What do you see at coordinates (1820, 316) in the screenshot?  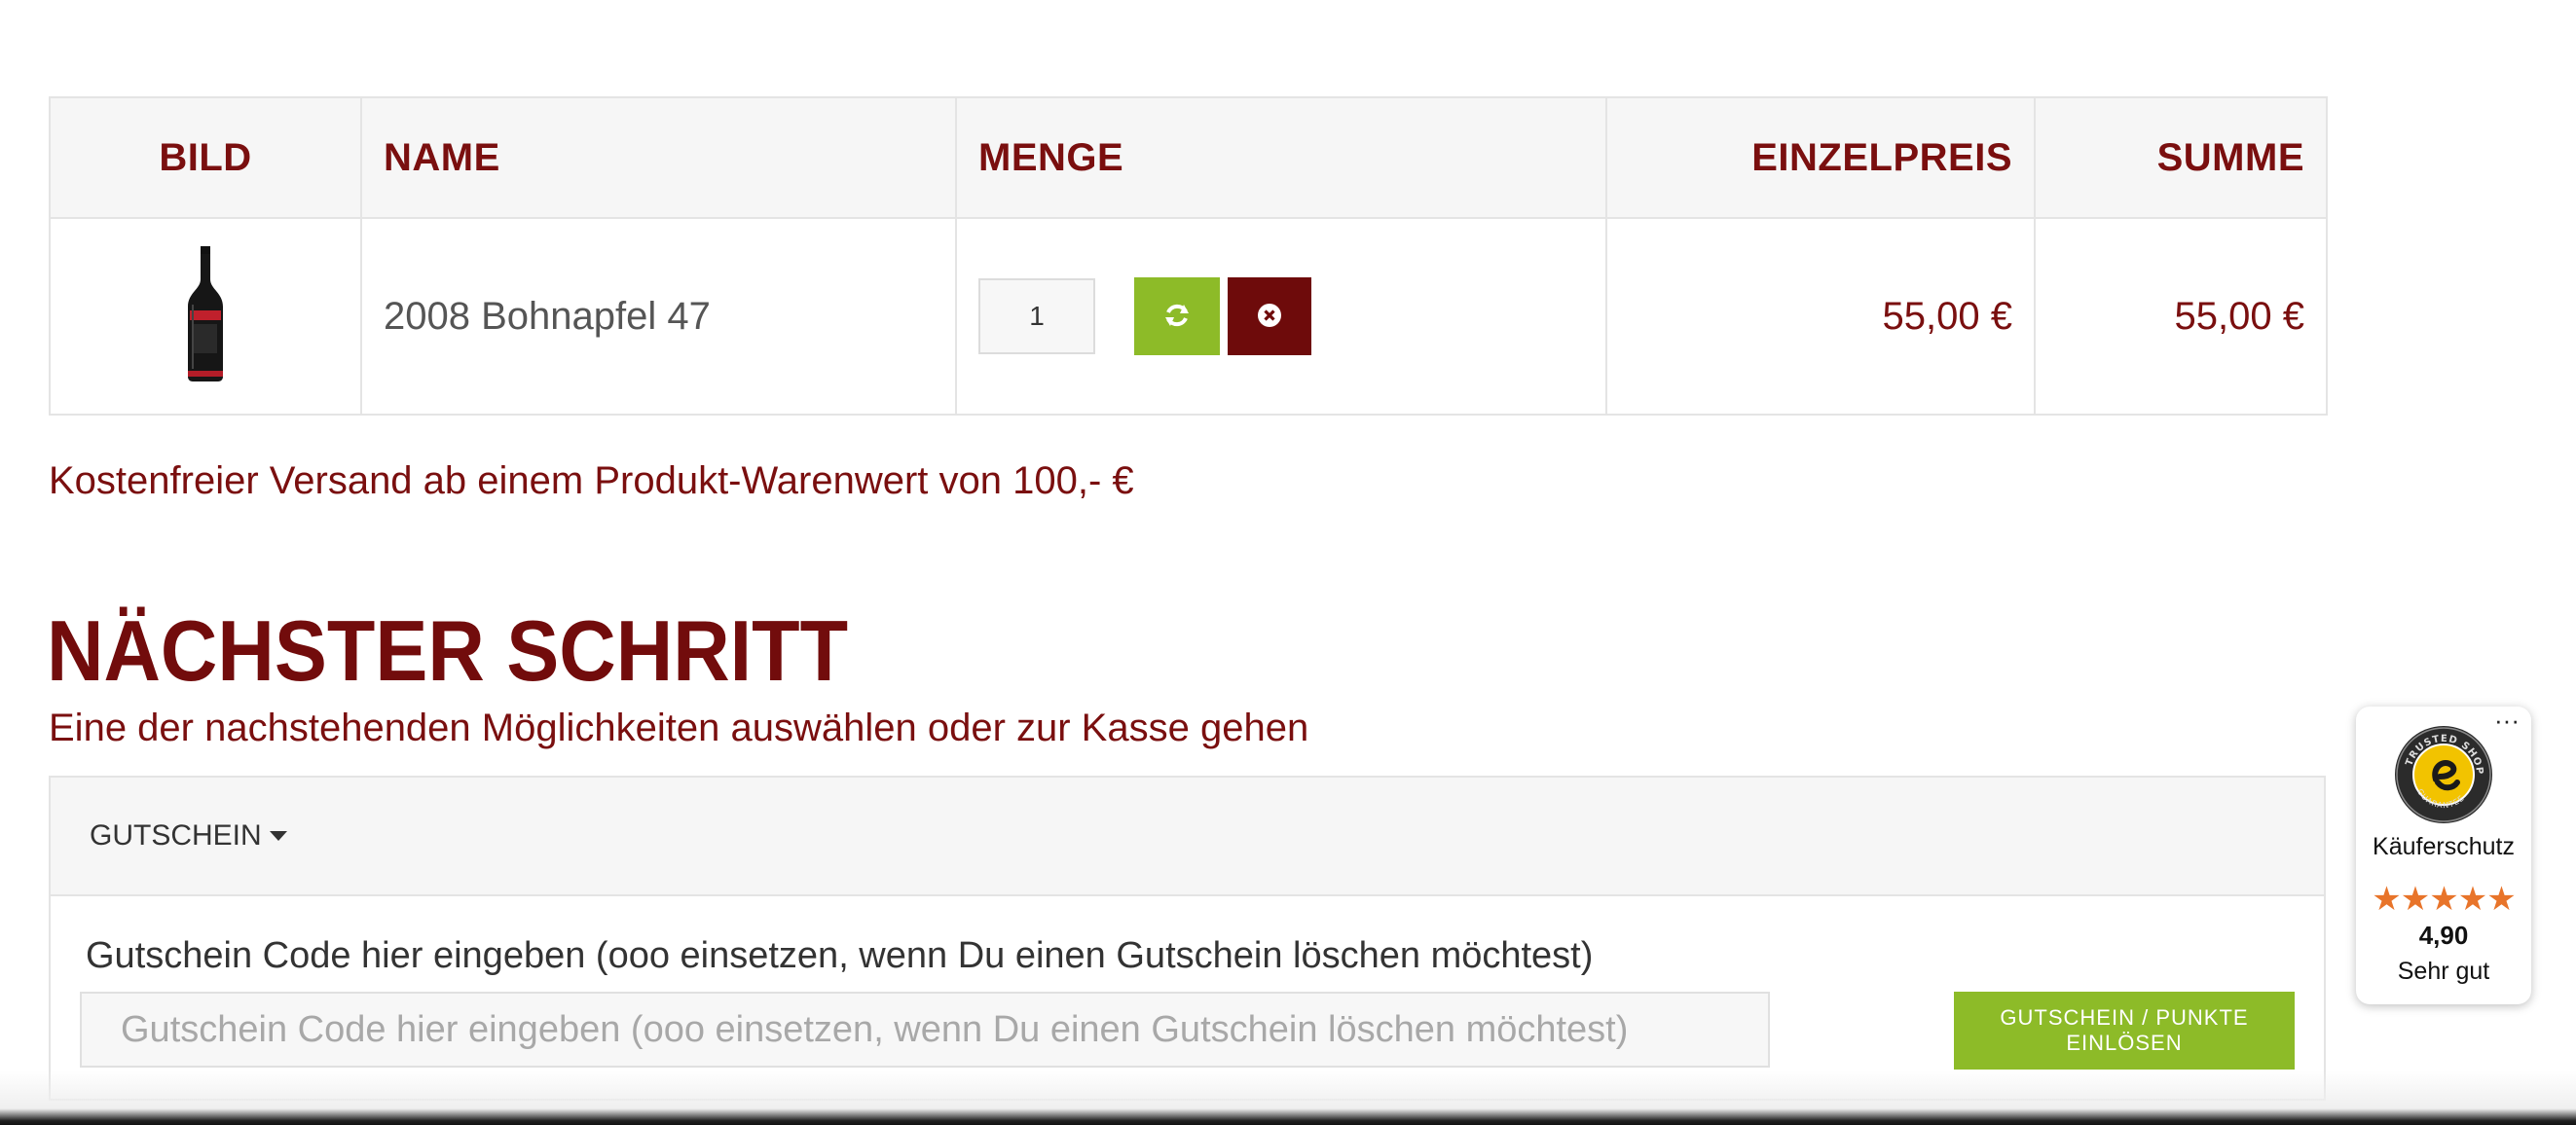 I see `unit-price-cell: 55,00 €` at bounding box center [1820, 316].